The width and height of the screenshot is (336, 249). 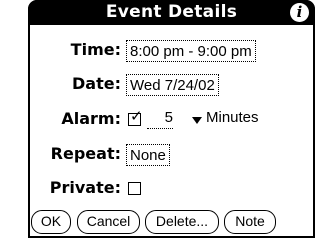 What do you see at coordinates (85, 187) in the screenshot?
I see `private-label: Private:` at bounding box center [85, 187].